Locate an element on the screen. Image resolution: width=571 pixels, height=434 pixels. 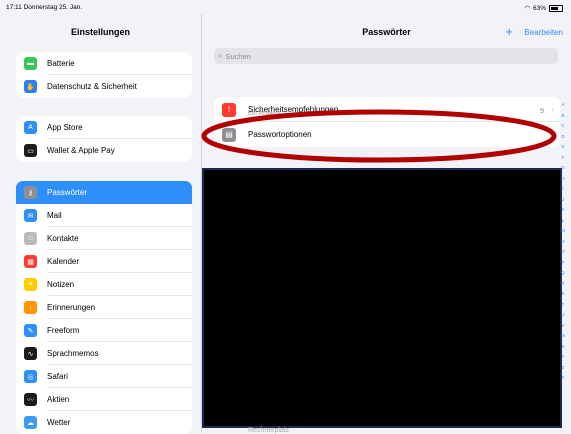
sidebar-item-passwörter: ⚷ Passwörter is located at coordinates (104, 192).